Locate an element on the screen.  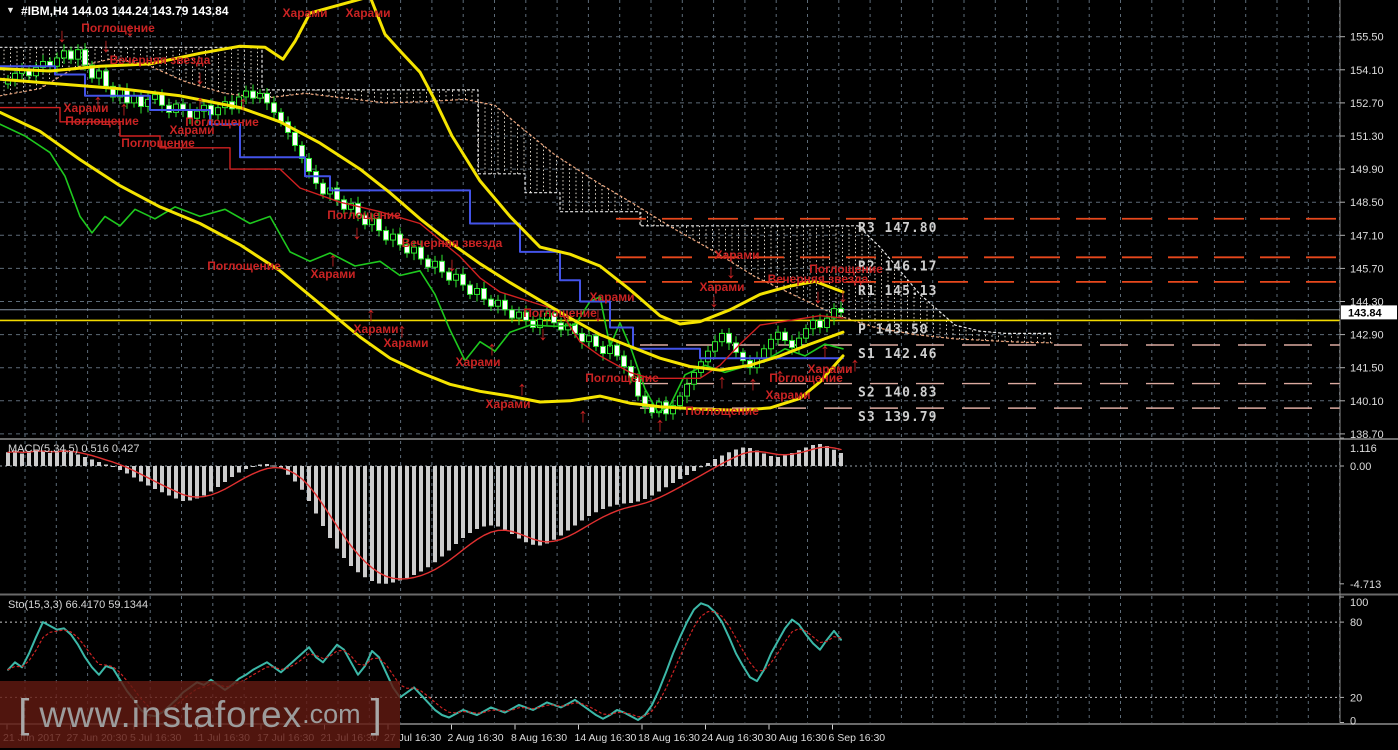
svg-text: 0.00 is located at coordinates (1360, 467).